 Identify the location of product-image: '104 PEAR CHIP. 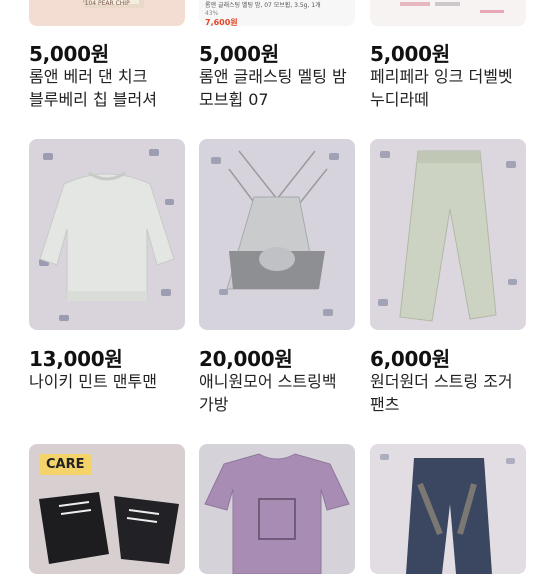
(107, 13).